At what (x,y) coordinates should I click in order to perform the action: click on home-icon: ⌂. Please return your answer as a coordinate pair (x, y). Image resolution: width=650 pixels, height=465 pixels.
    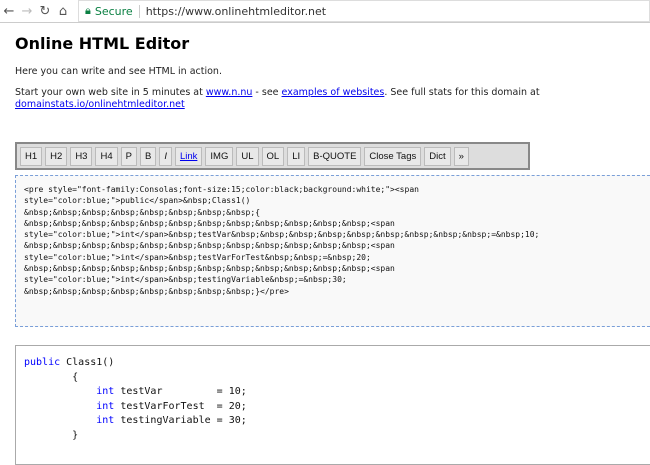
    Looking at the image, I should click on (63, 11).